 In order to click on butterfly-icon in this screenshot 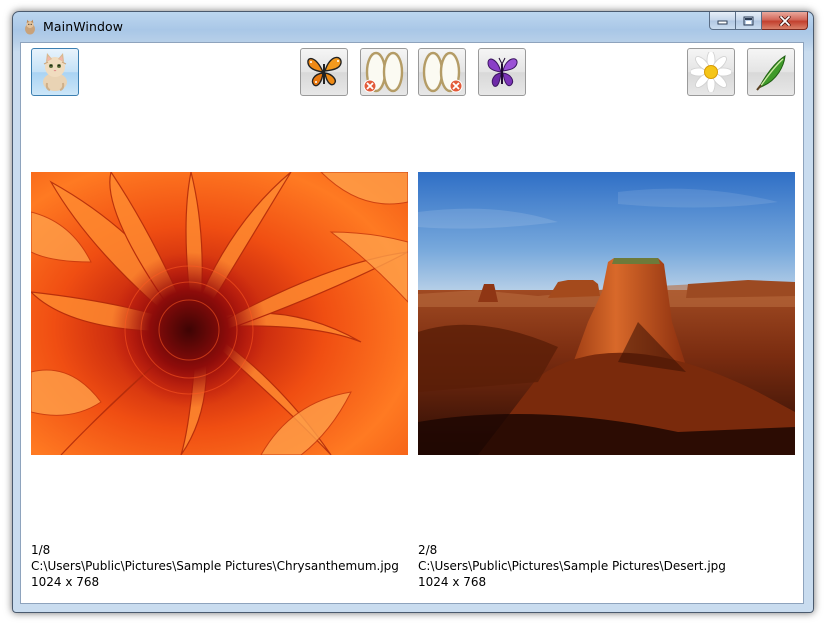, I will do `click(324, 71)`.